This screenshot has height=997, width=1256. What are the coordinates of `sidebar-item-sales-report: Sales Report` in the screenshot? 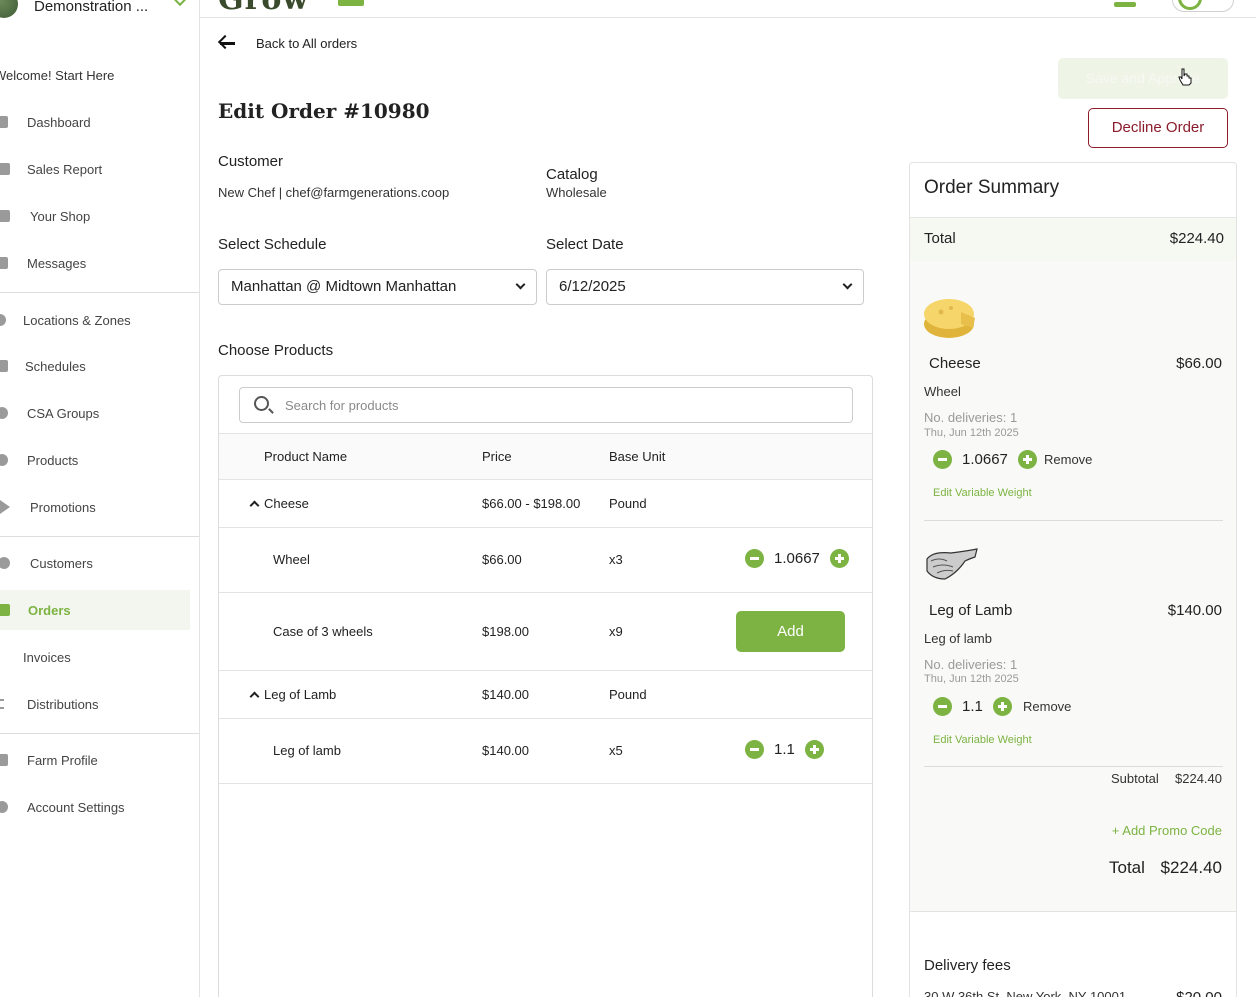 It's located at (95, 169).